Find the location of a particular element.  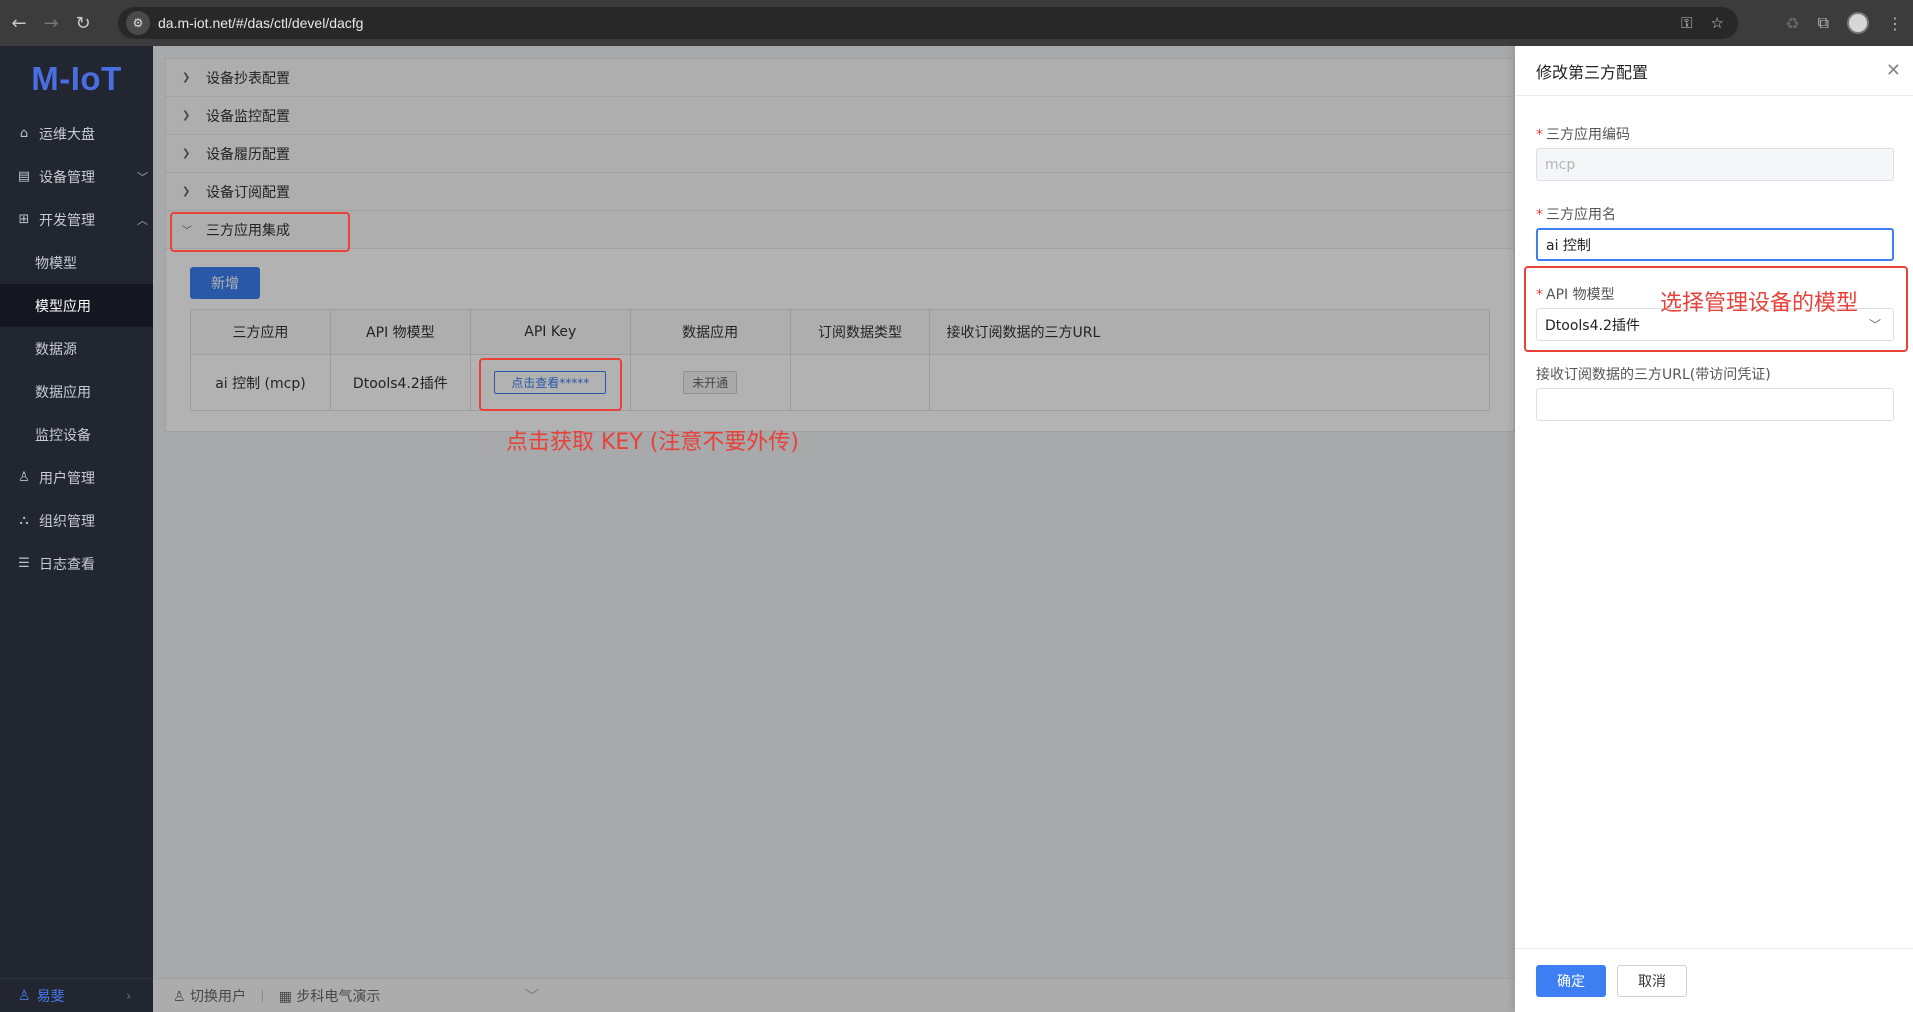

reload-icon: ↻ is located at coordinates (83, 23).